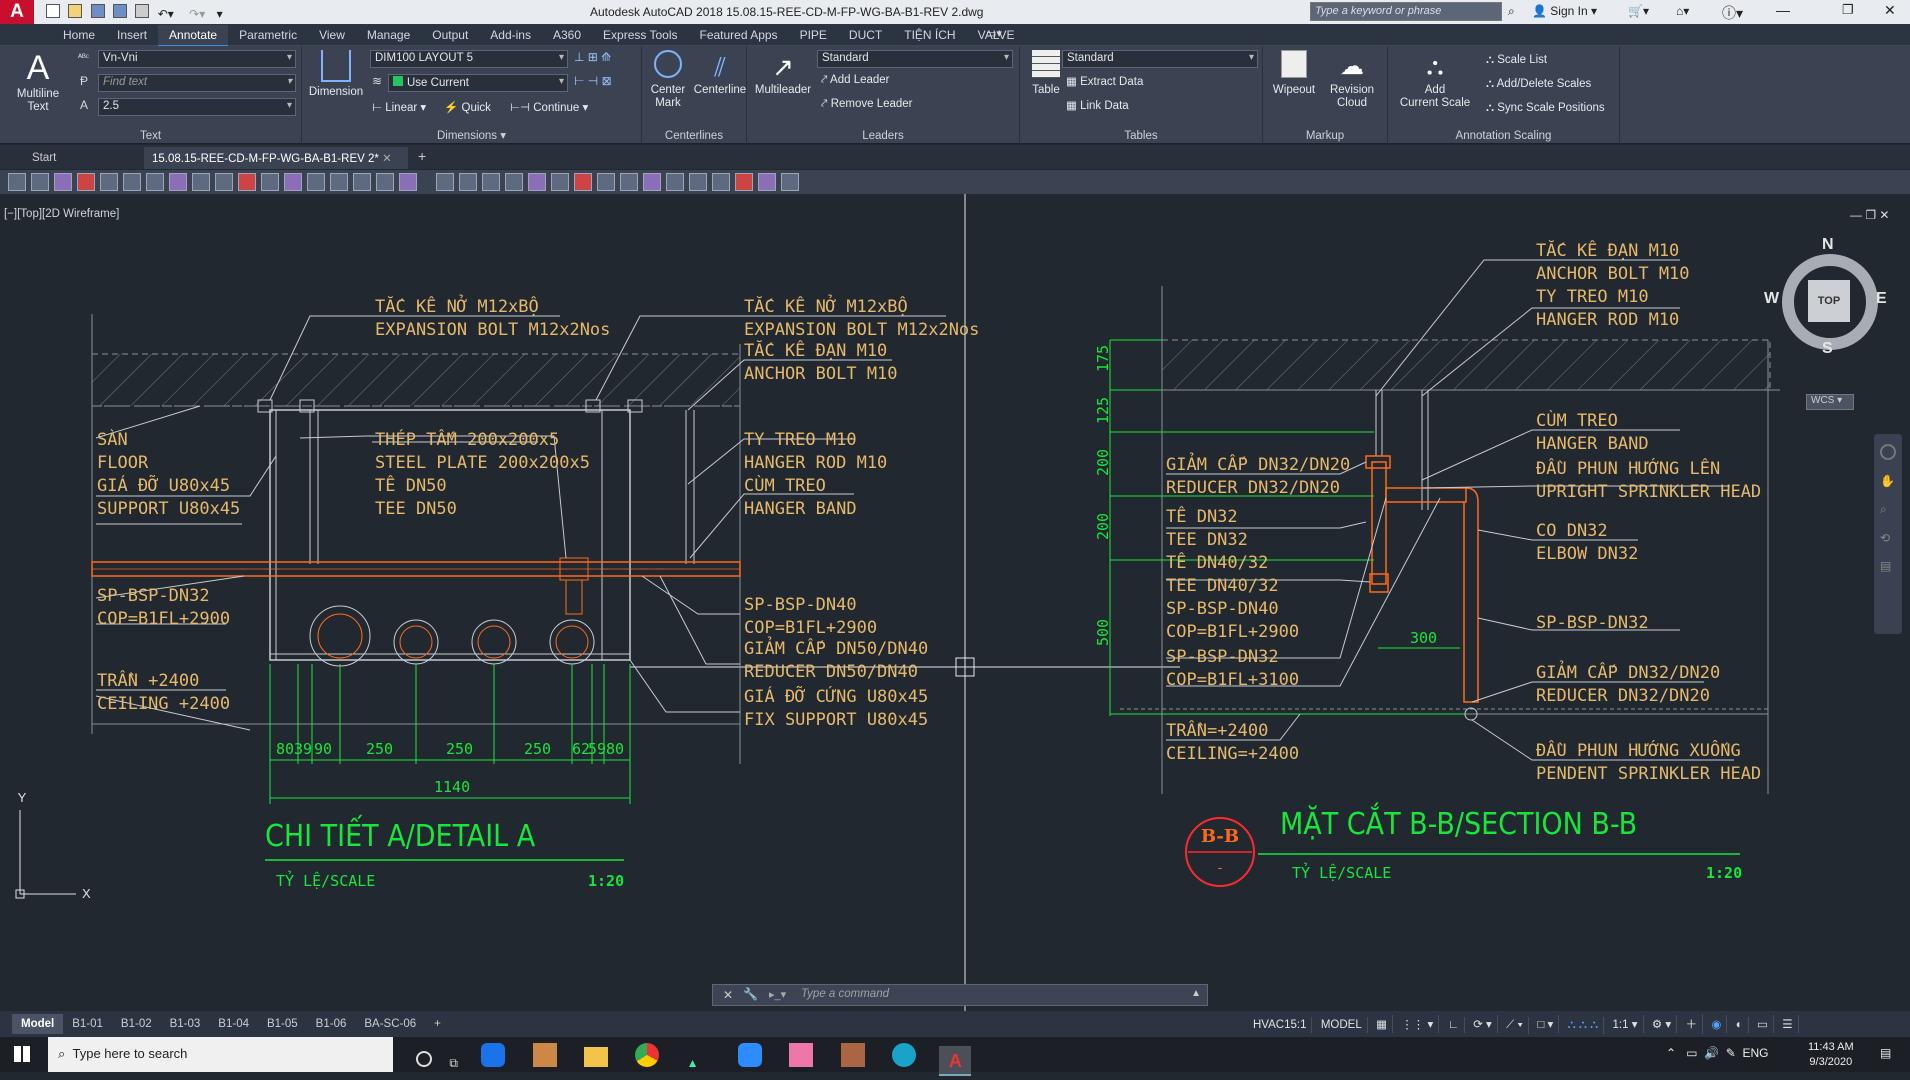 The width and height of the screenshot is (1910, 1080). I want to click on layout-tab-model: Model, so click(38, 1024).